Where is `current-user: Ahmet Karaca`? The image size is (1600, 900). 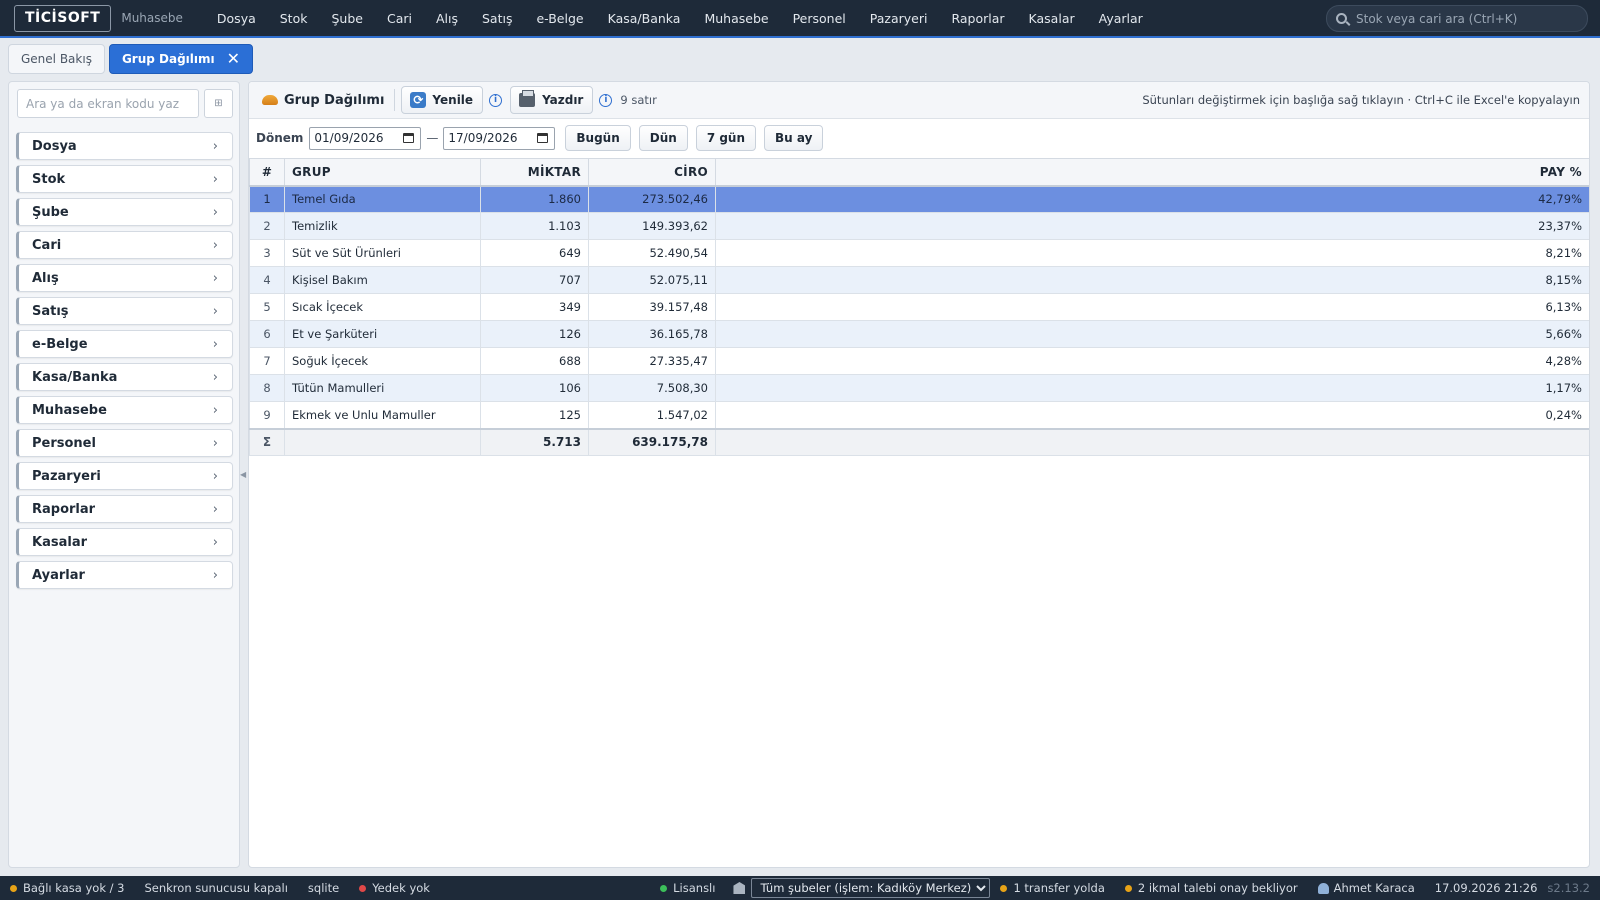
current-user: Ahmet Karaca is located at coordinates (1366, 888).